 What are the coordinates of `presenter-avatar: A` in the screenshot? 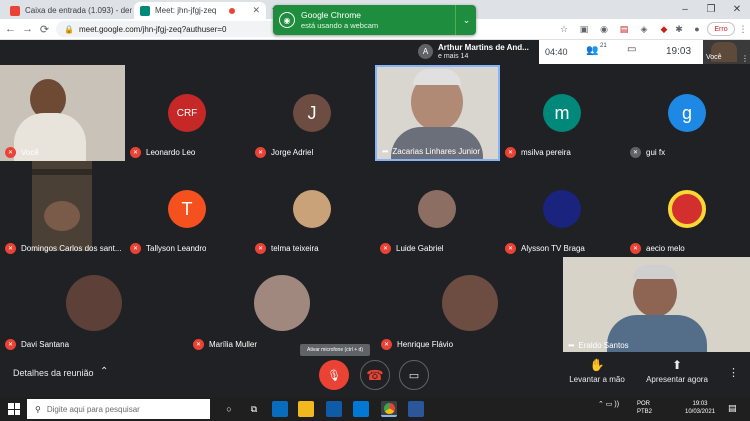 It's located at (425, 51).